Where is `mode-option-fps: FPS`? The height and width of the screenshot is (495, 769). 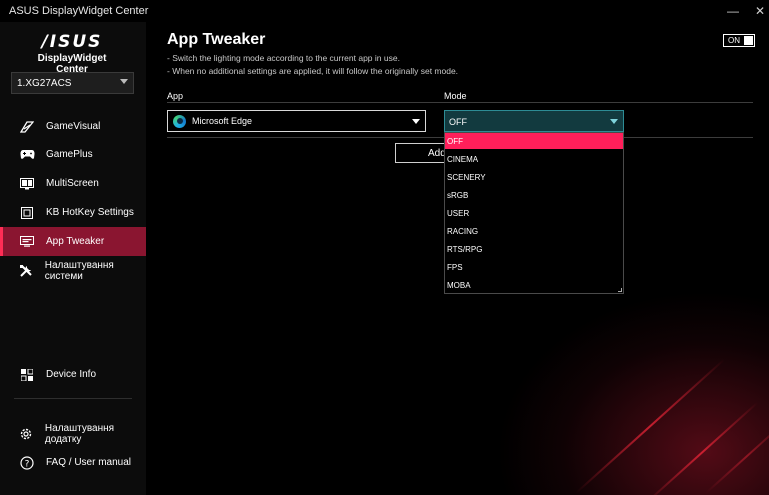
mode-option-fps: FPS is located at coordinates (534, 267).